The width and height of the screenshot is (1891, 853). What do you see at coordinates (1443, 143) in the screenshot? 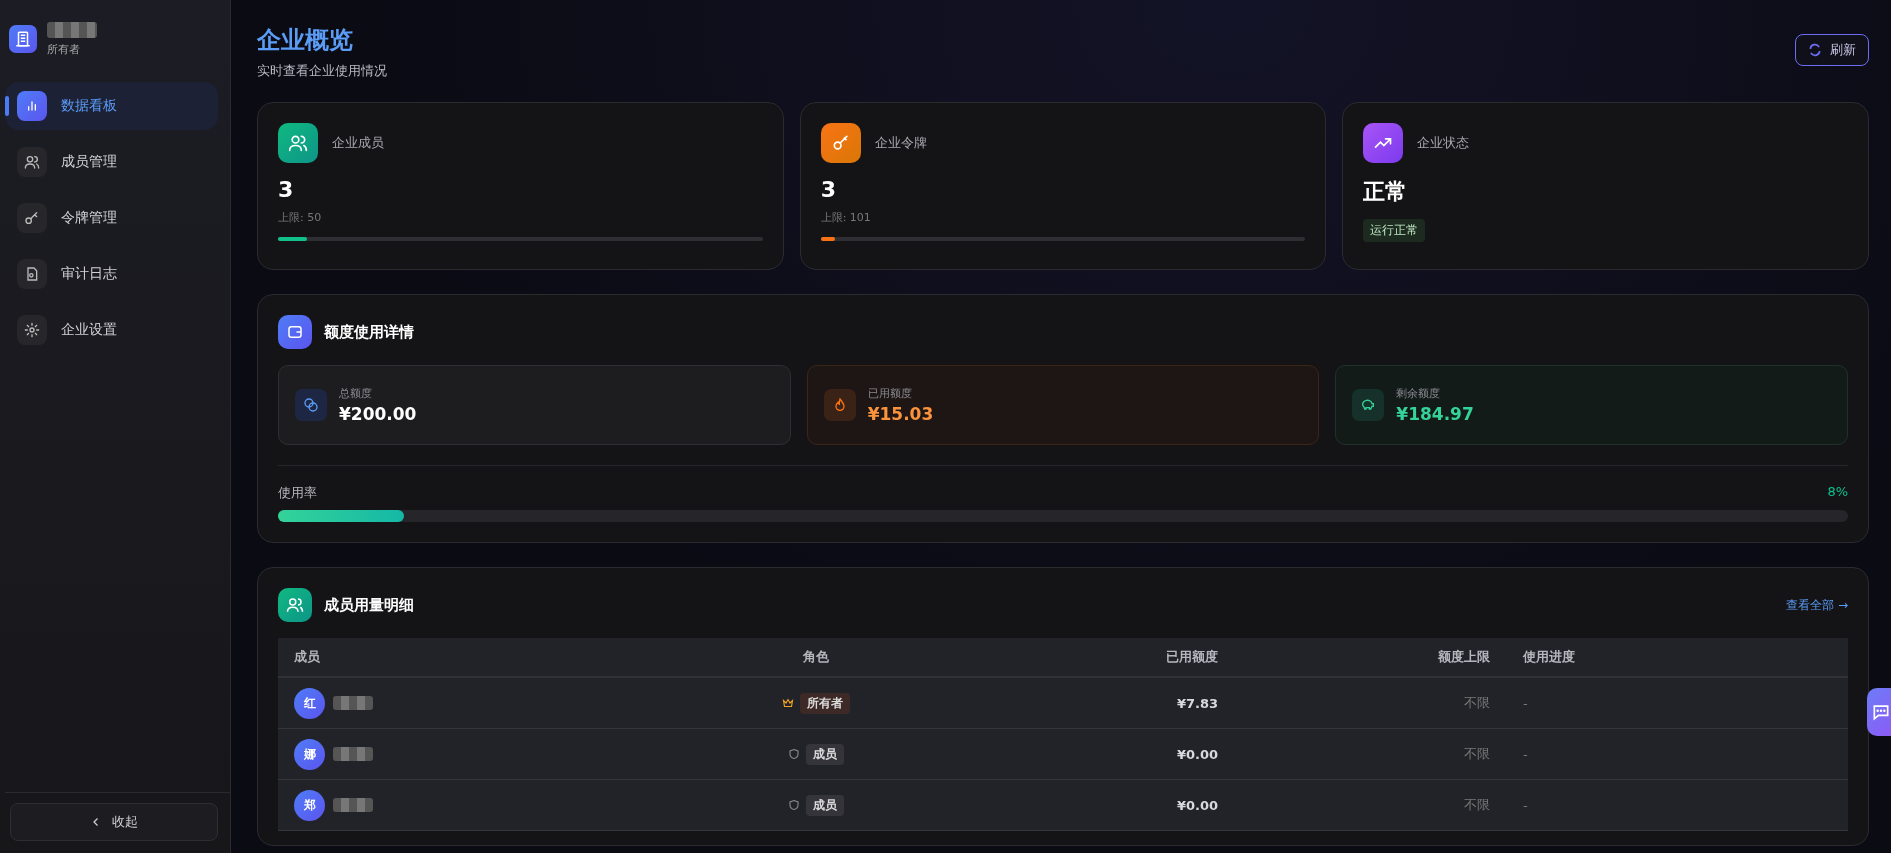
I see `stat-label: 企业状态` at bounding box center [1443, 143].